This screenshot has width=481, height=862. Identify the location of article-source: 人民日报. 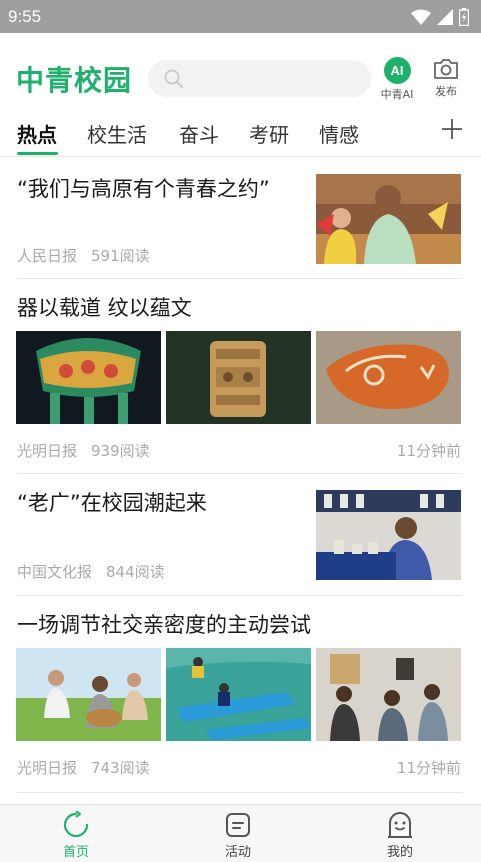
(47, 256).